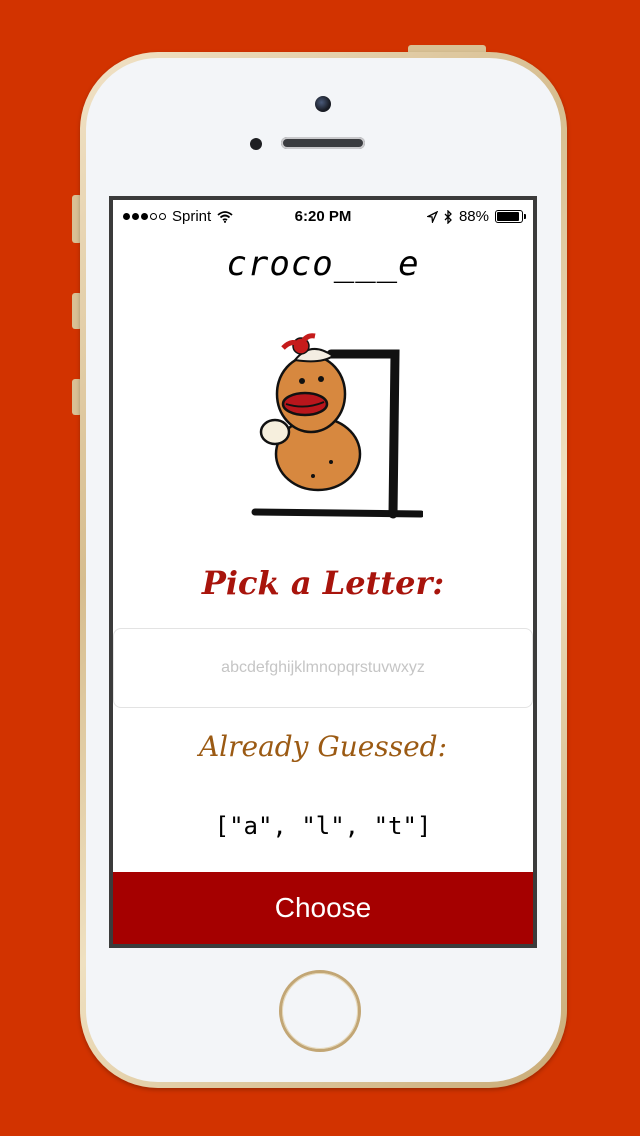  What do you see at coordinates (525, 216) in the screenshot?
I see `battery-tip` at bounding box center [525, 216].